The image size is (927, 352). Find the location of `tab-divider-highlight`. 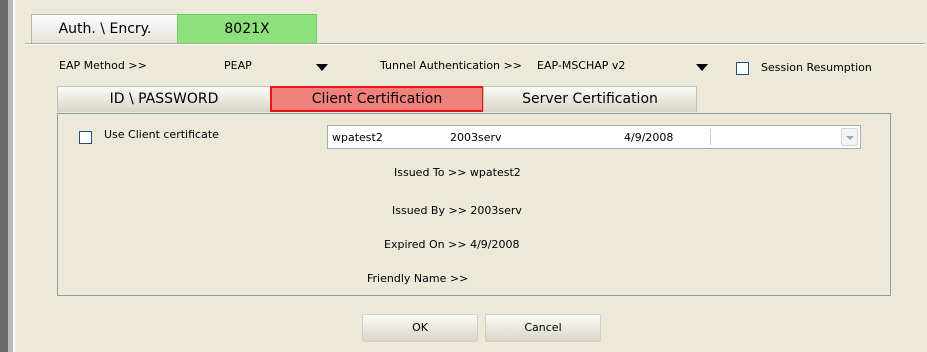

tab-divider-highlight is located at coordinates (475, 44).